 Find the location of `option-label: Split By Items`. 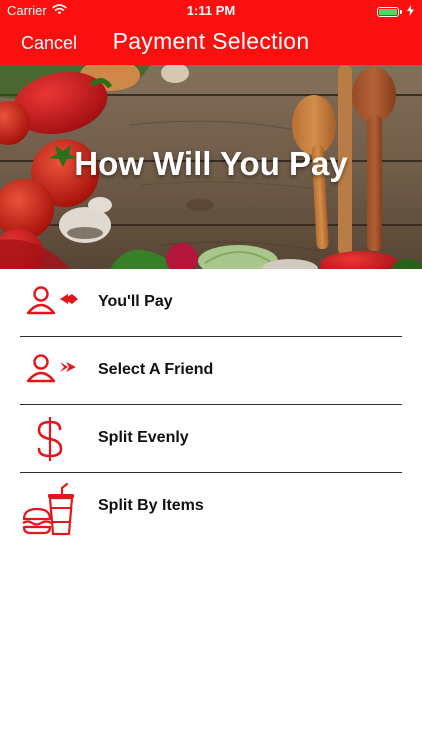

option-label: Split By Items is located at coordinates (151, 505).